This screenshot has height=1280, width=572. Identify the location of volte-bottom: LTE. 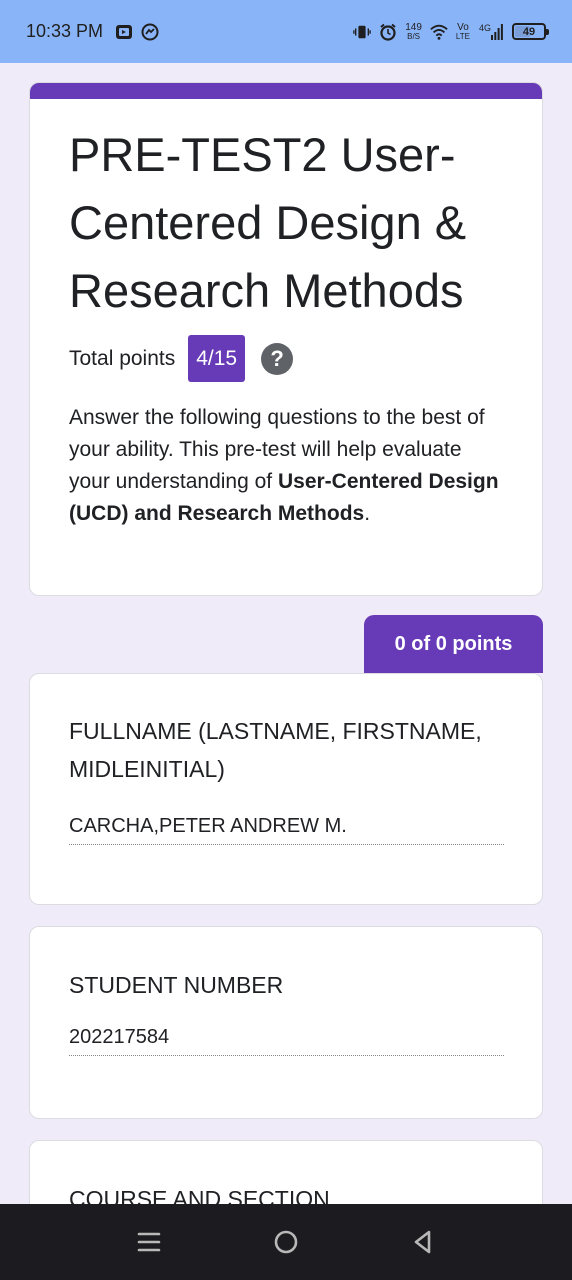
(462, 36).